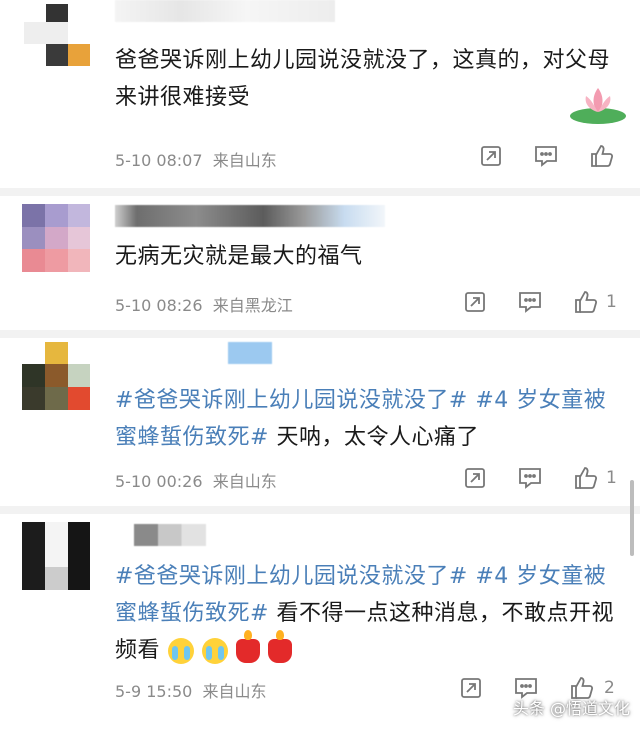 Image resolution: width=640 pixels, height=729 pixels. Describe the element at coordinates (252, 305) in the screenshot. I see `comment-location: 来自黑龙江` at that location.